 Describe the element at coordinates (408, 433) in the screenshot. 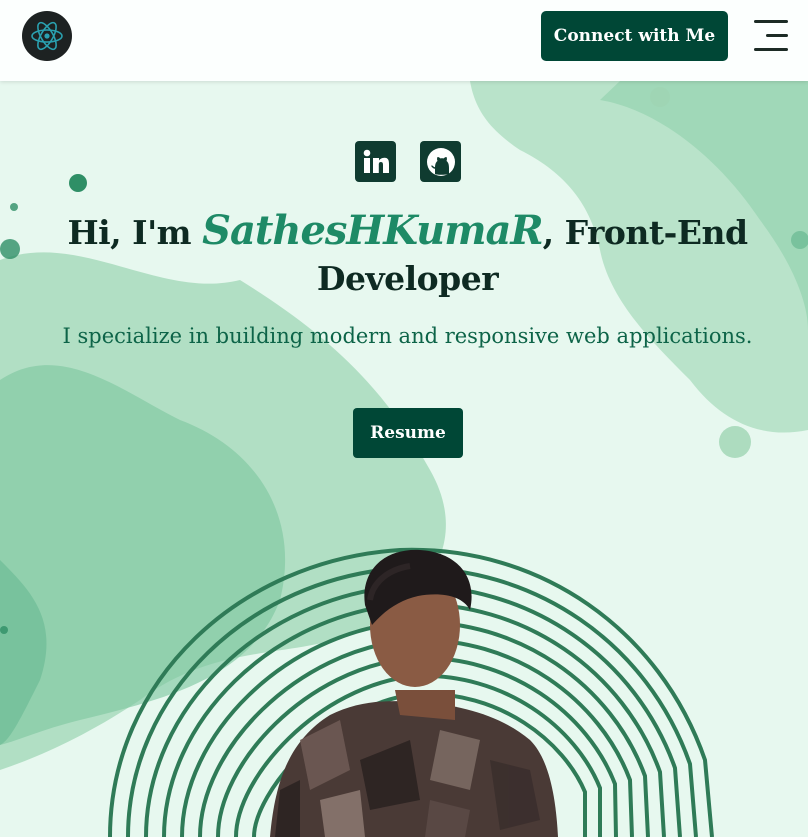

I see `resume-button: Resume` at that location.